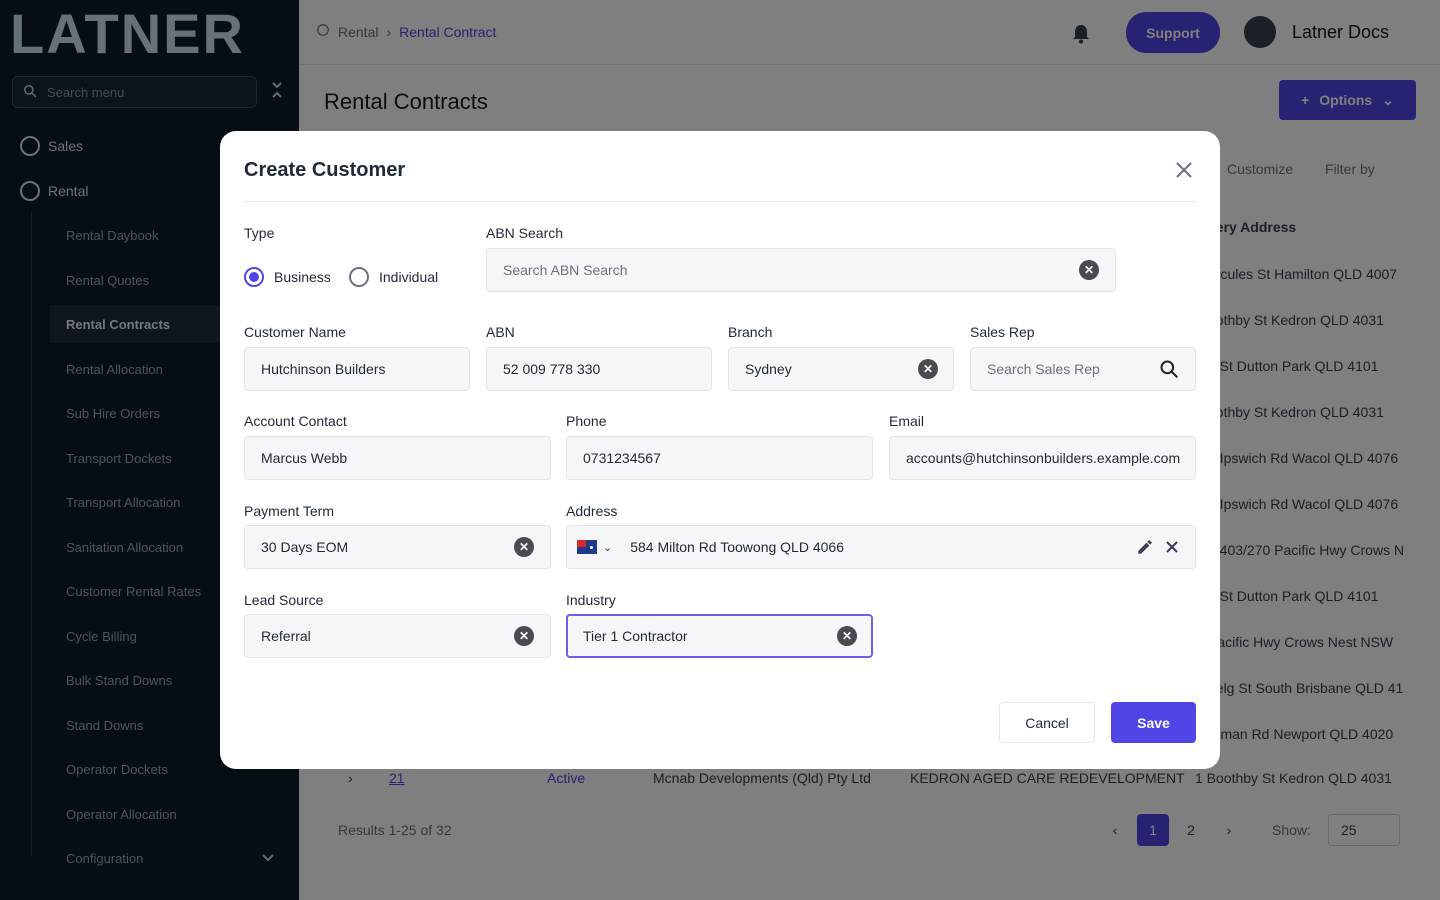 Image resolution: width=1440 pixels, height=900 pixels. Describe the element at coordinates (289, 511) in the screenshot. I see `payment-term-label: Payment Term` at that location.